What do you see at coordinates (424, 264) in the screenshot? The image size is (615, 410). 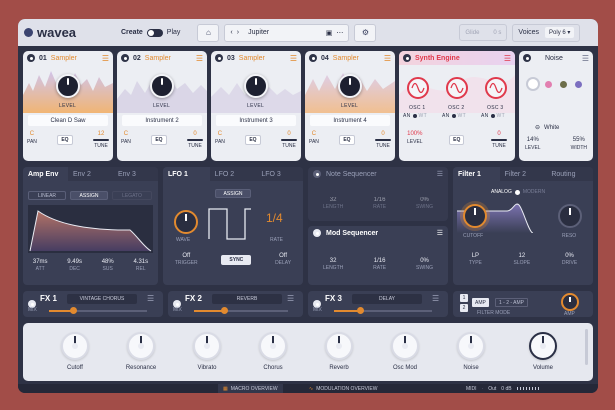 I see `mod-swing-control: 0% SWING` at bounding box center [424, 264].